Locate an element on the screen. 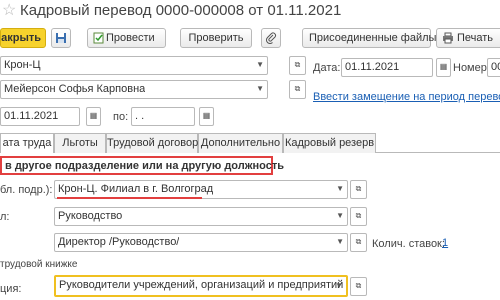  tab-personnel-reserve: Кадровый резерв is located at coordinates (329, 143).